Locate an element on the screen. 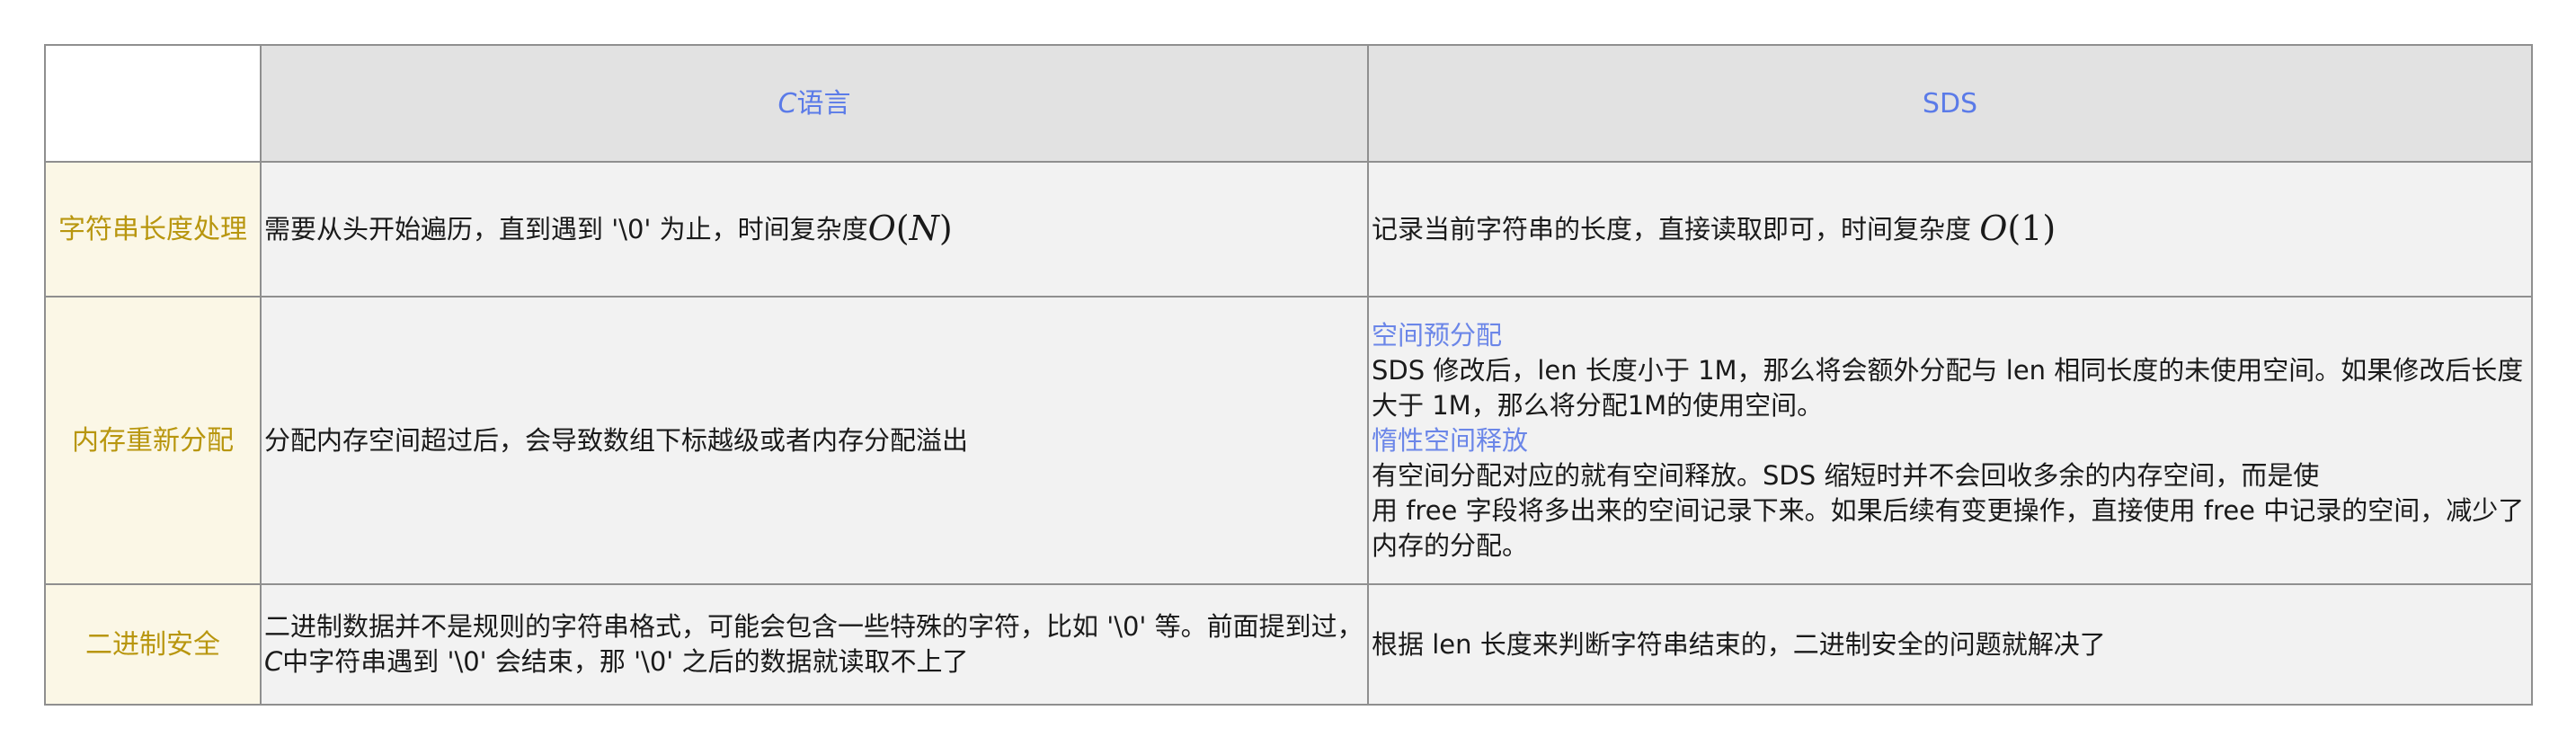 The height and width of the screenshot is (746, 2576). big-o-argument: N is located at coordinates (924, 228).